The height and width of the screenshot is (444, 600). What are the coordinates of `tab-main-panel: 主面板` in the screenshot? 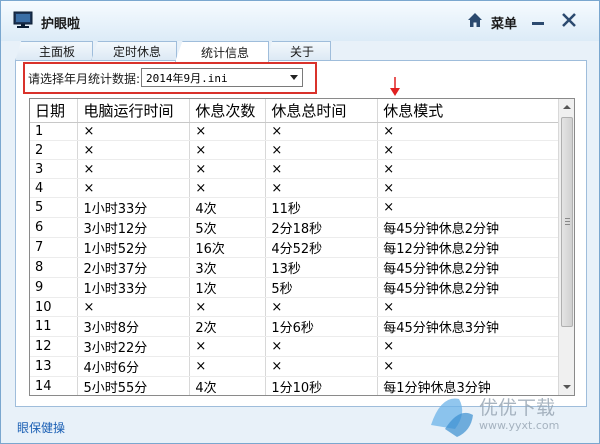 It's located at (54, 51).